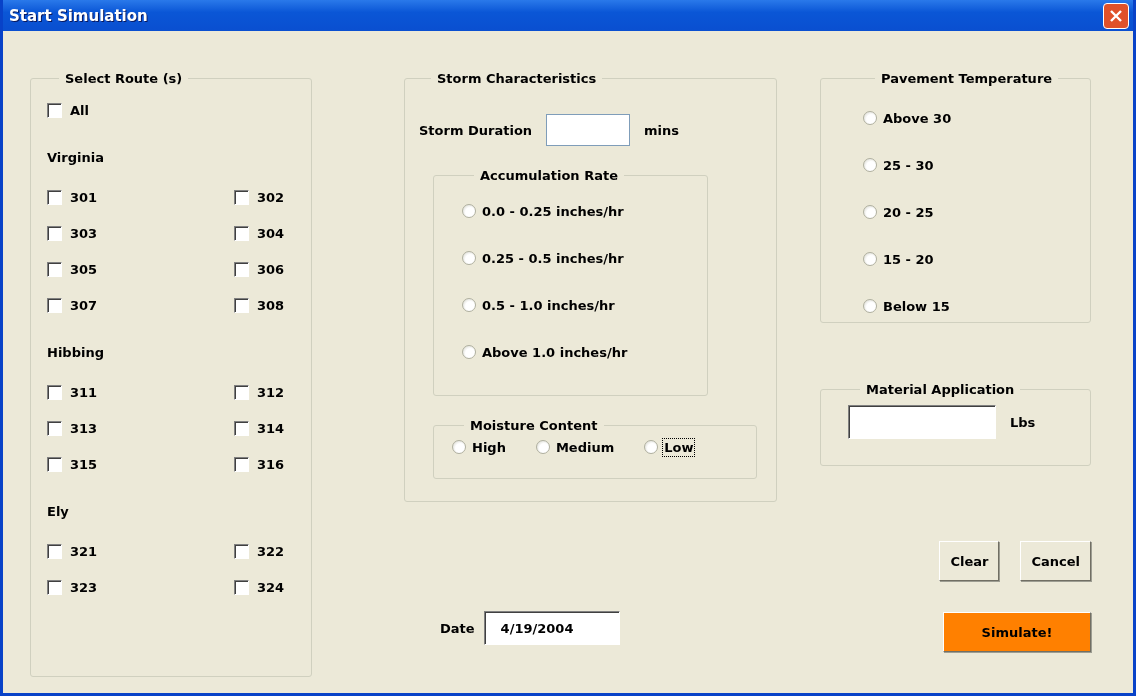  Describe the element at coordinates (84, 233) in the screenshot. I see `checkbox-label: 303` at that location.